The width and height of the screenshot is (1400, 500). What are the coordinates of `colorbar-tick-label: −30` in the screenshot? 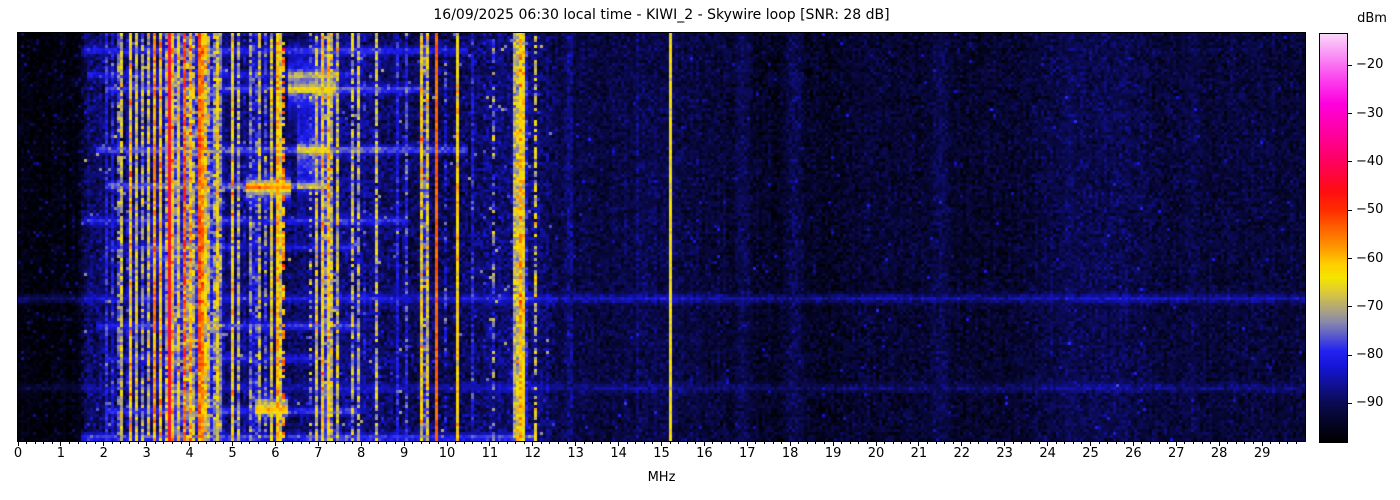 It's located at (1370, 113).